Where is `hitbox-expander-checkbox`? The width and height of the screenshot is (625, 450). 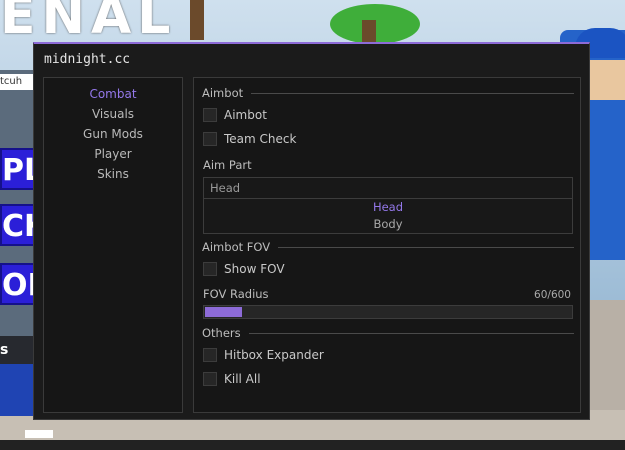
hitbox-expander-checkbox is located at coordinates (210, 355).